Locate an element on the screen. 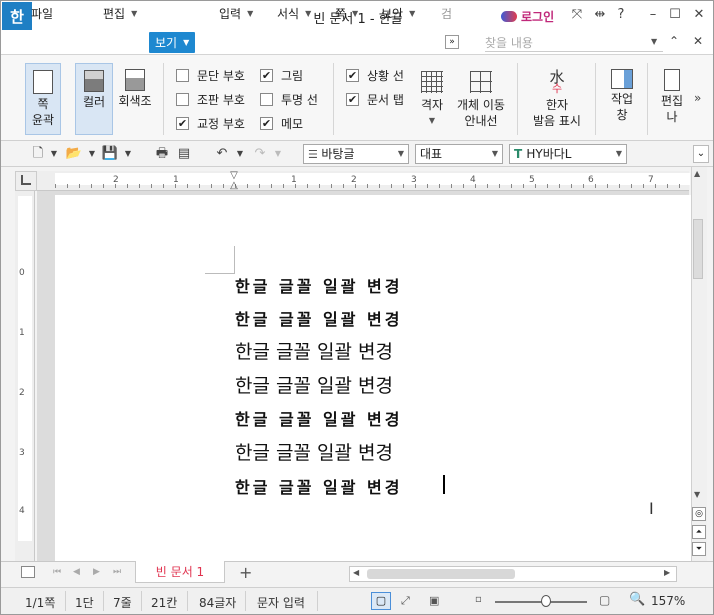 The width and height of the screenshot is (714, 615). font-type-icon: T is located at coordinates (520, 154).